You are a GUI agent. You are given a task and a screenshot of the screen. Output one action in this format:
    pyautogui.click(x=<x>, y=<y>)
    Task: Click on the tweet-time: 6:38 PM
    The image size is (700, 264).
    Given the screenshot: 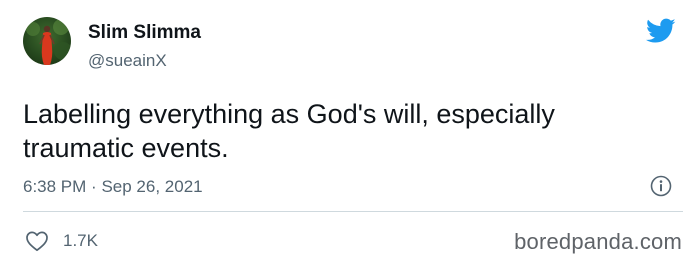 What is the action you would take?
    pyautogui.click(x=54, y=186)
    